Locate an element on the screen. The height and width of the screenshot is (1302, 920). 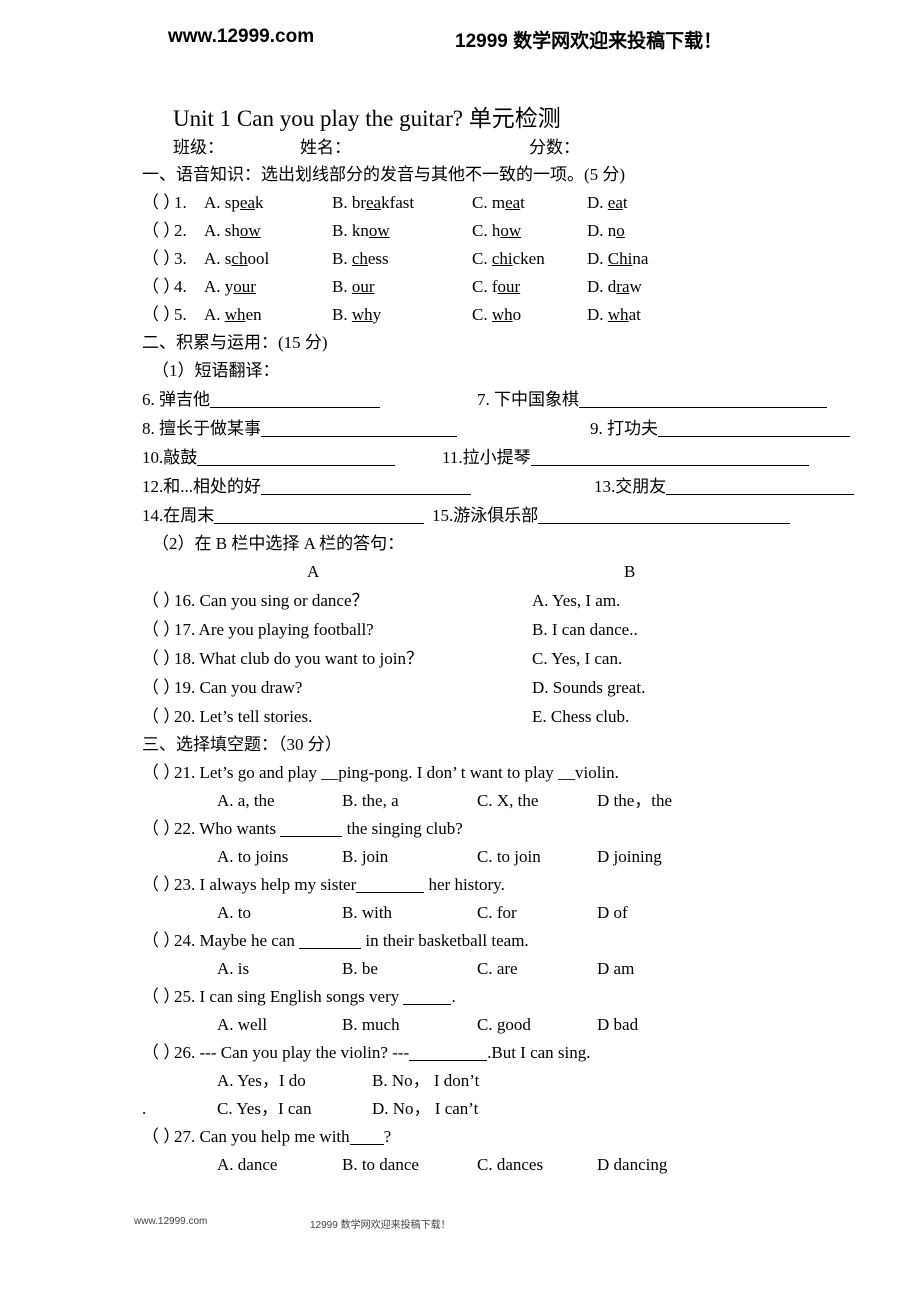
phonetics-option-a: A. show is located at coordinates (232, 231).